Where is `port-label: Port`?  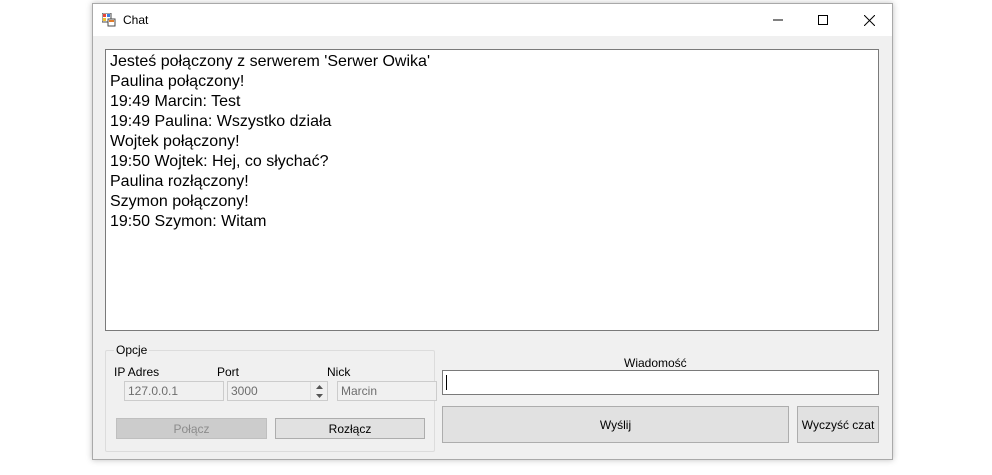 port-label: Port is located at coordinates (228, 372).